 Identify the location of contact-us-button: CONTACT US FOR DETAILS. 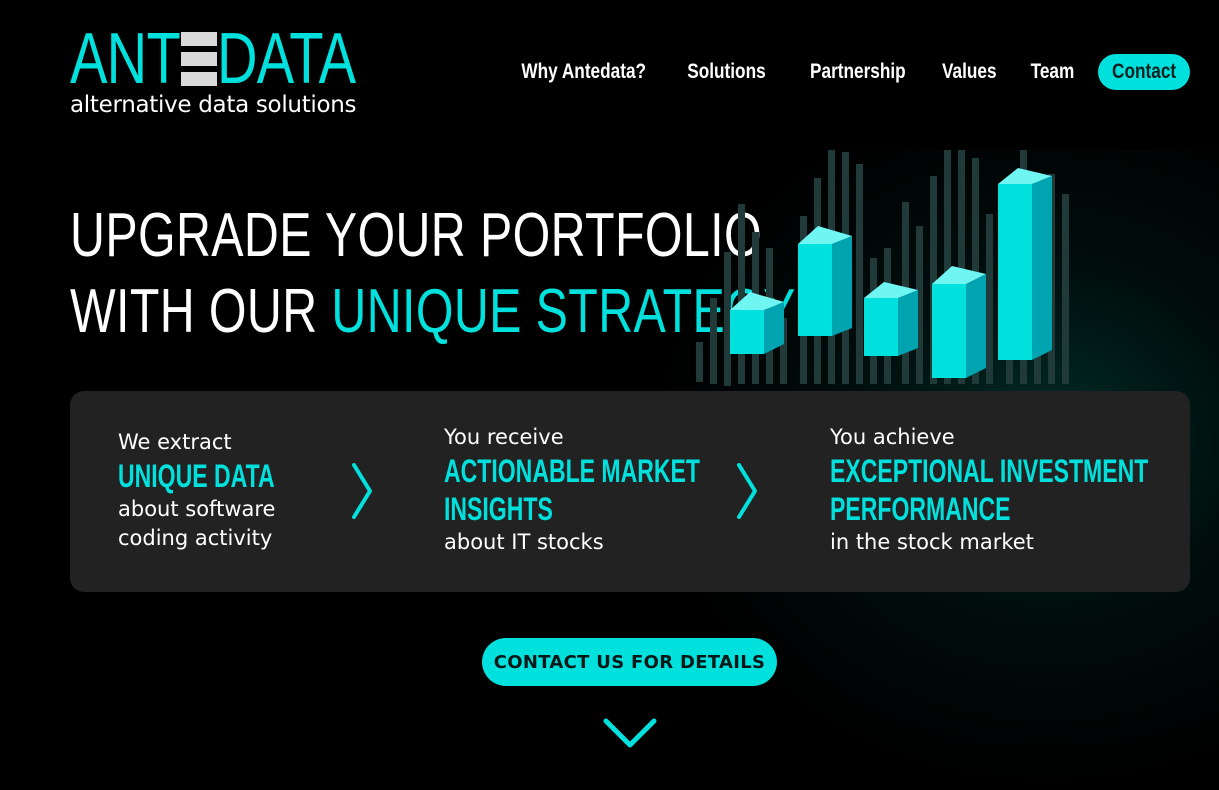
(629, 662).